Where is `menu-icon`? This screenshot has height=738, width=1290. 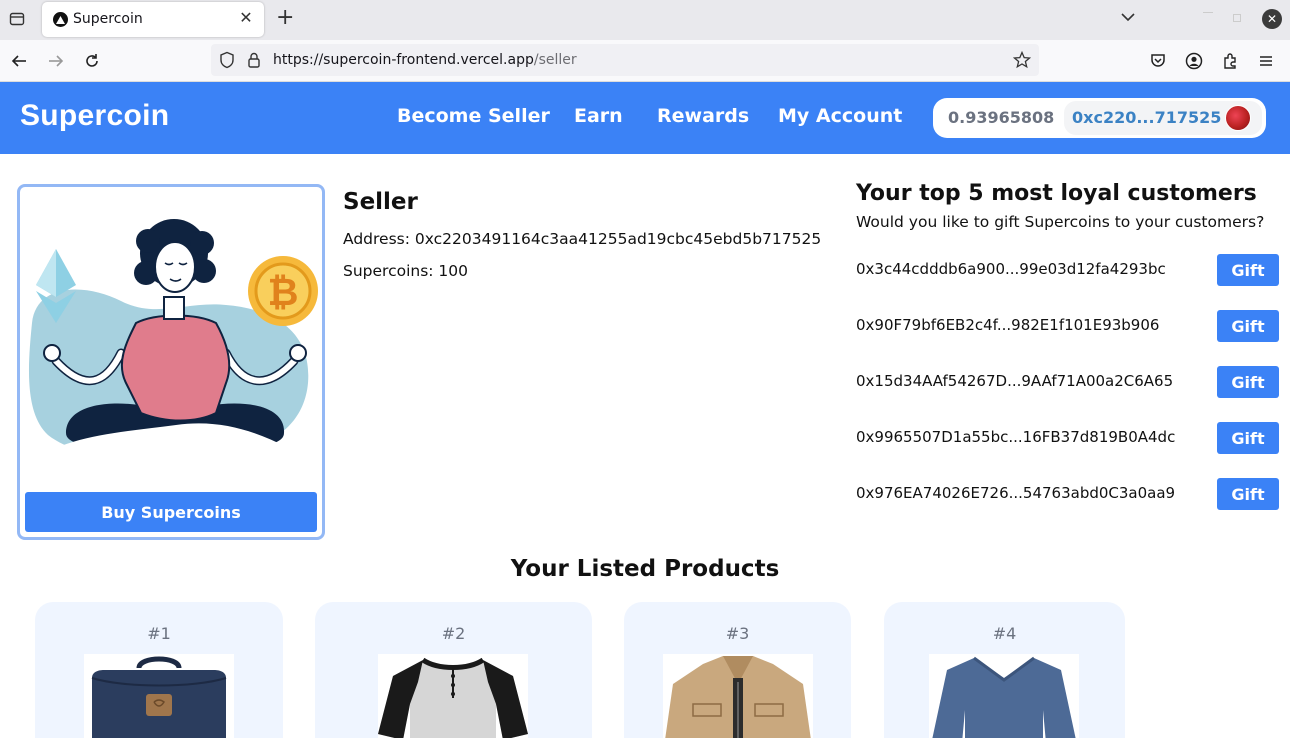
menu-icon is located at coordinates (1266, 61).